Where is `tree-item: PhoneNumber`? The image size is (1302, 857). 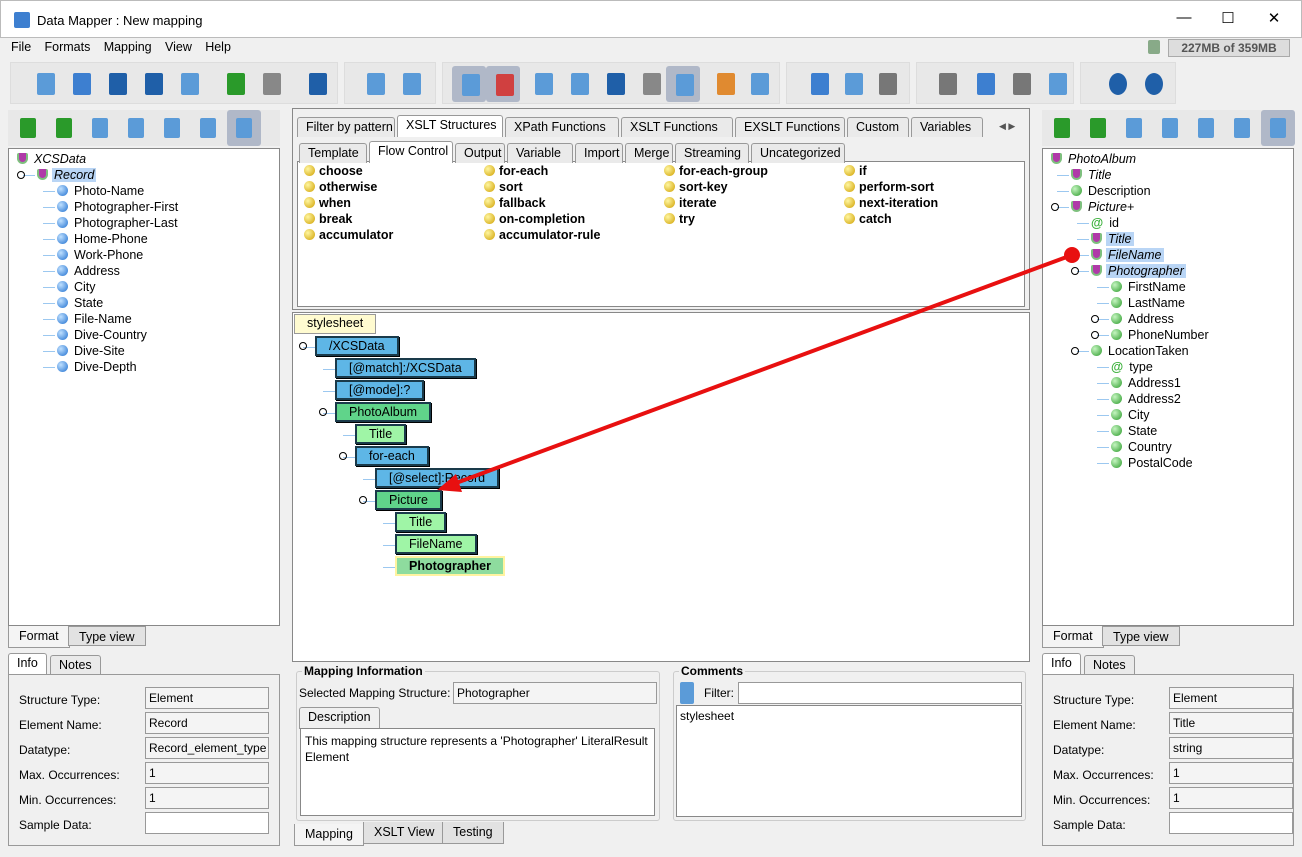
tree-item: PhoneNumber is located at coordinates (1161, 335).